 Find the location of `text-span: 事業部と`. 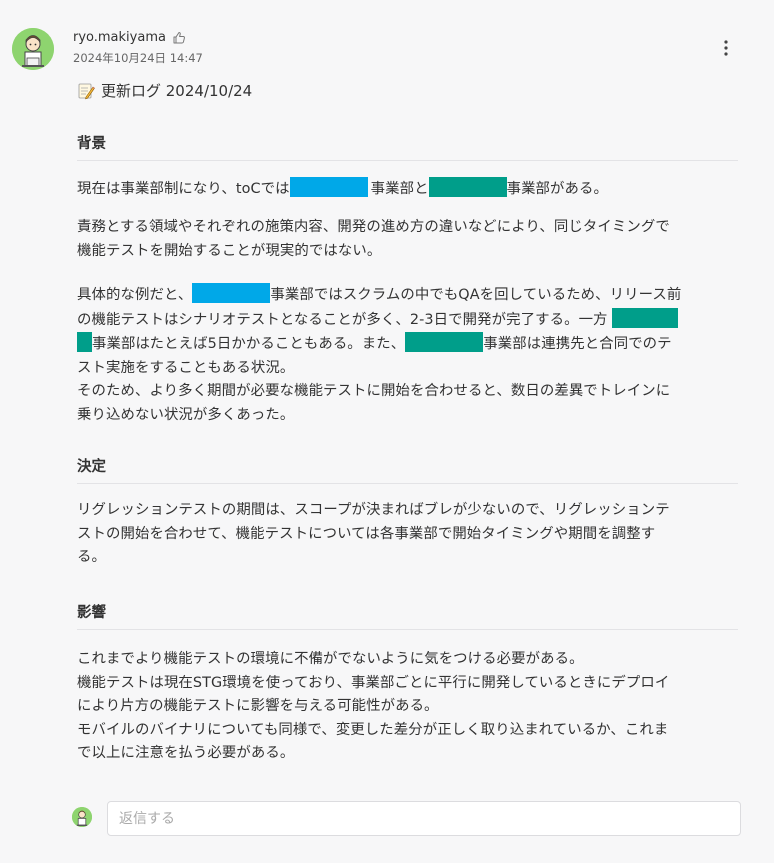

text-span: 事業部と is located at coordinates (399, 189).